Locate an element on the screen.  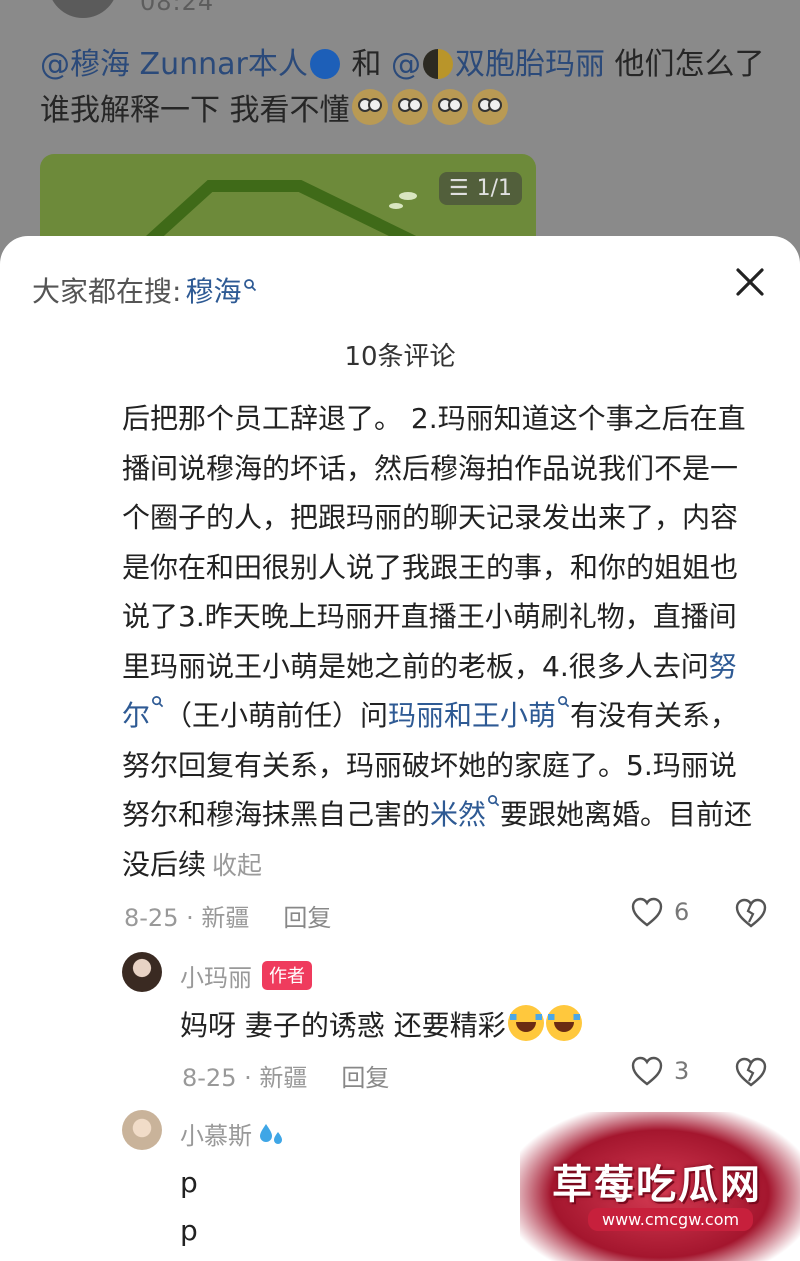
comment-meta: 8-25 · 新疆 回复 is located at coordinates (227, 915).